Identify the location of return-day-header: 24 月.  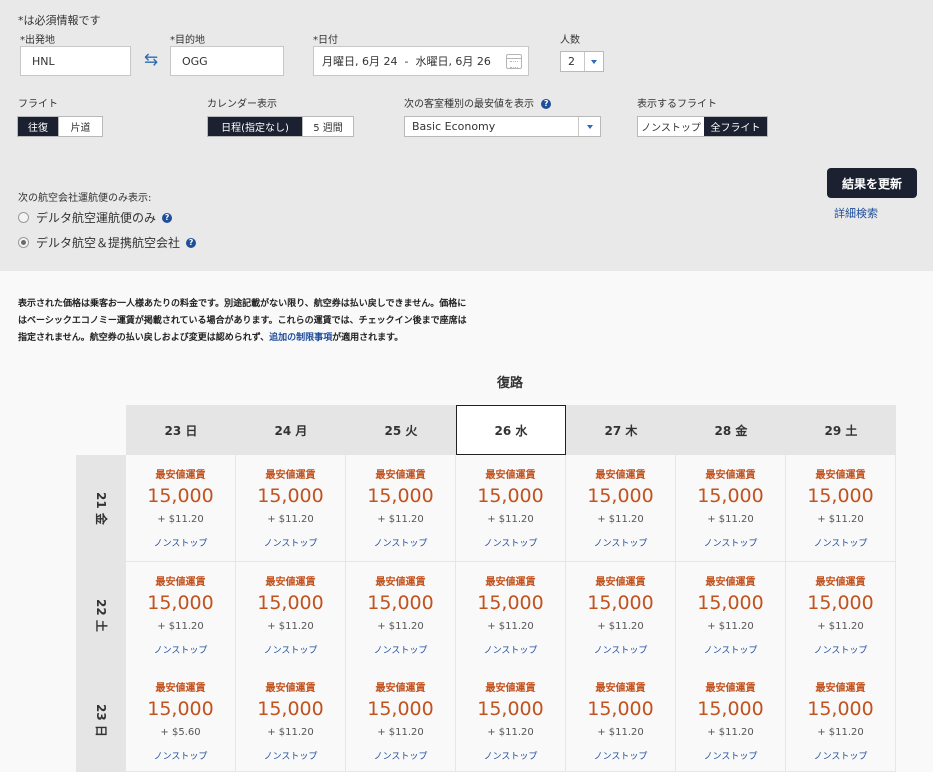
(291, 430).